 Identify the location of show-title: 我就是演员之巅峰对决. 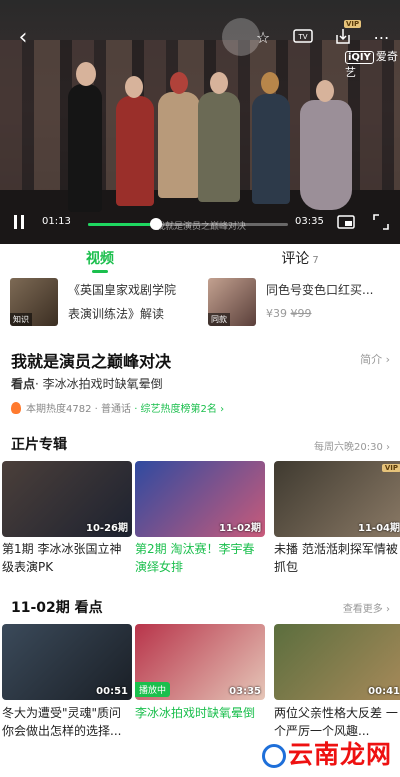
(91, 361).